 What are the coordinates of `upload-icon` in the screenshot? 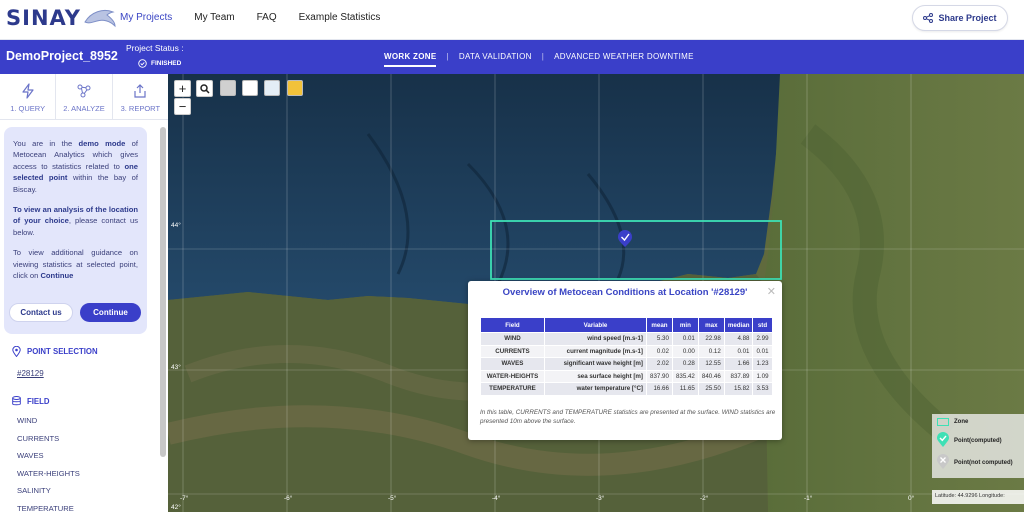 It's located at (140, 91).